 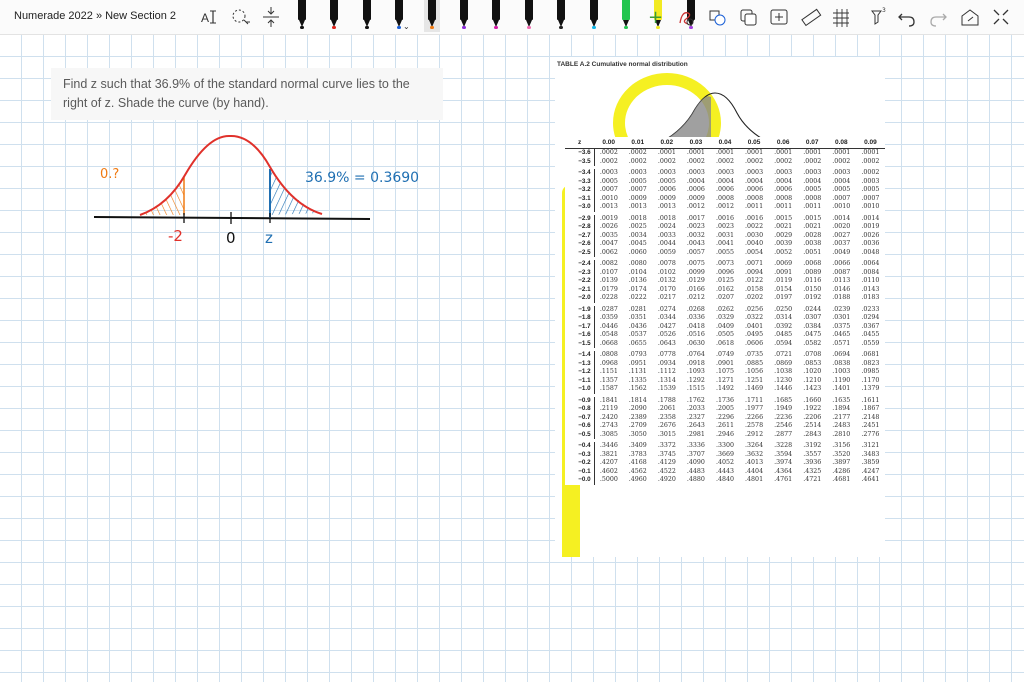 What do you see at coordinates (812, 425) in the screenshot?
I see `probability-cell: .2514` at bounding box center [812, 425].